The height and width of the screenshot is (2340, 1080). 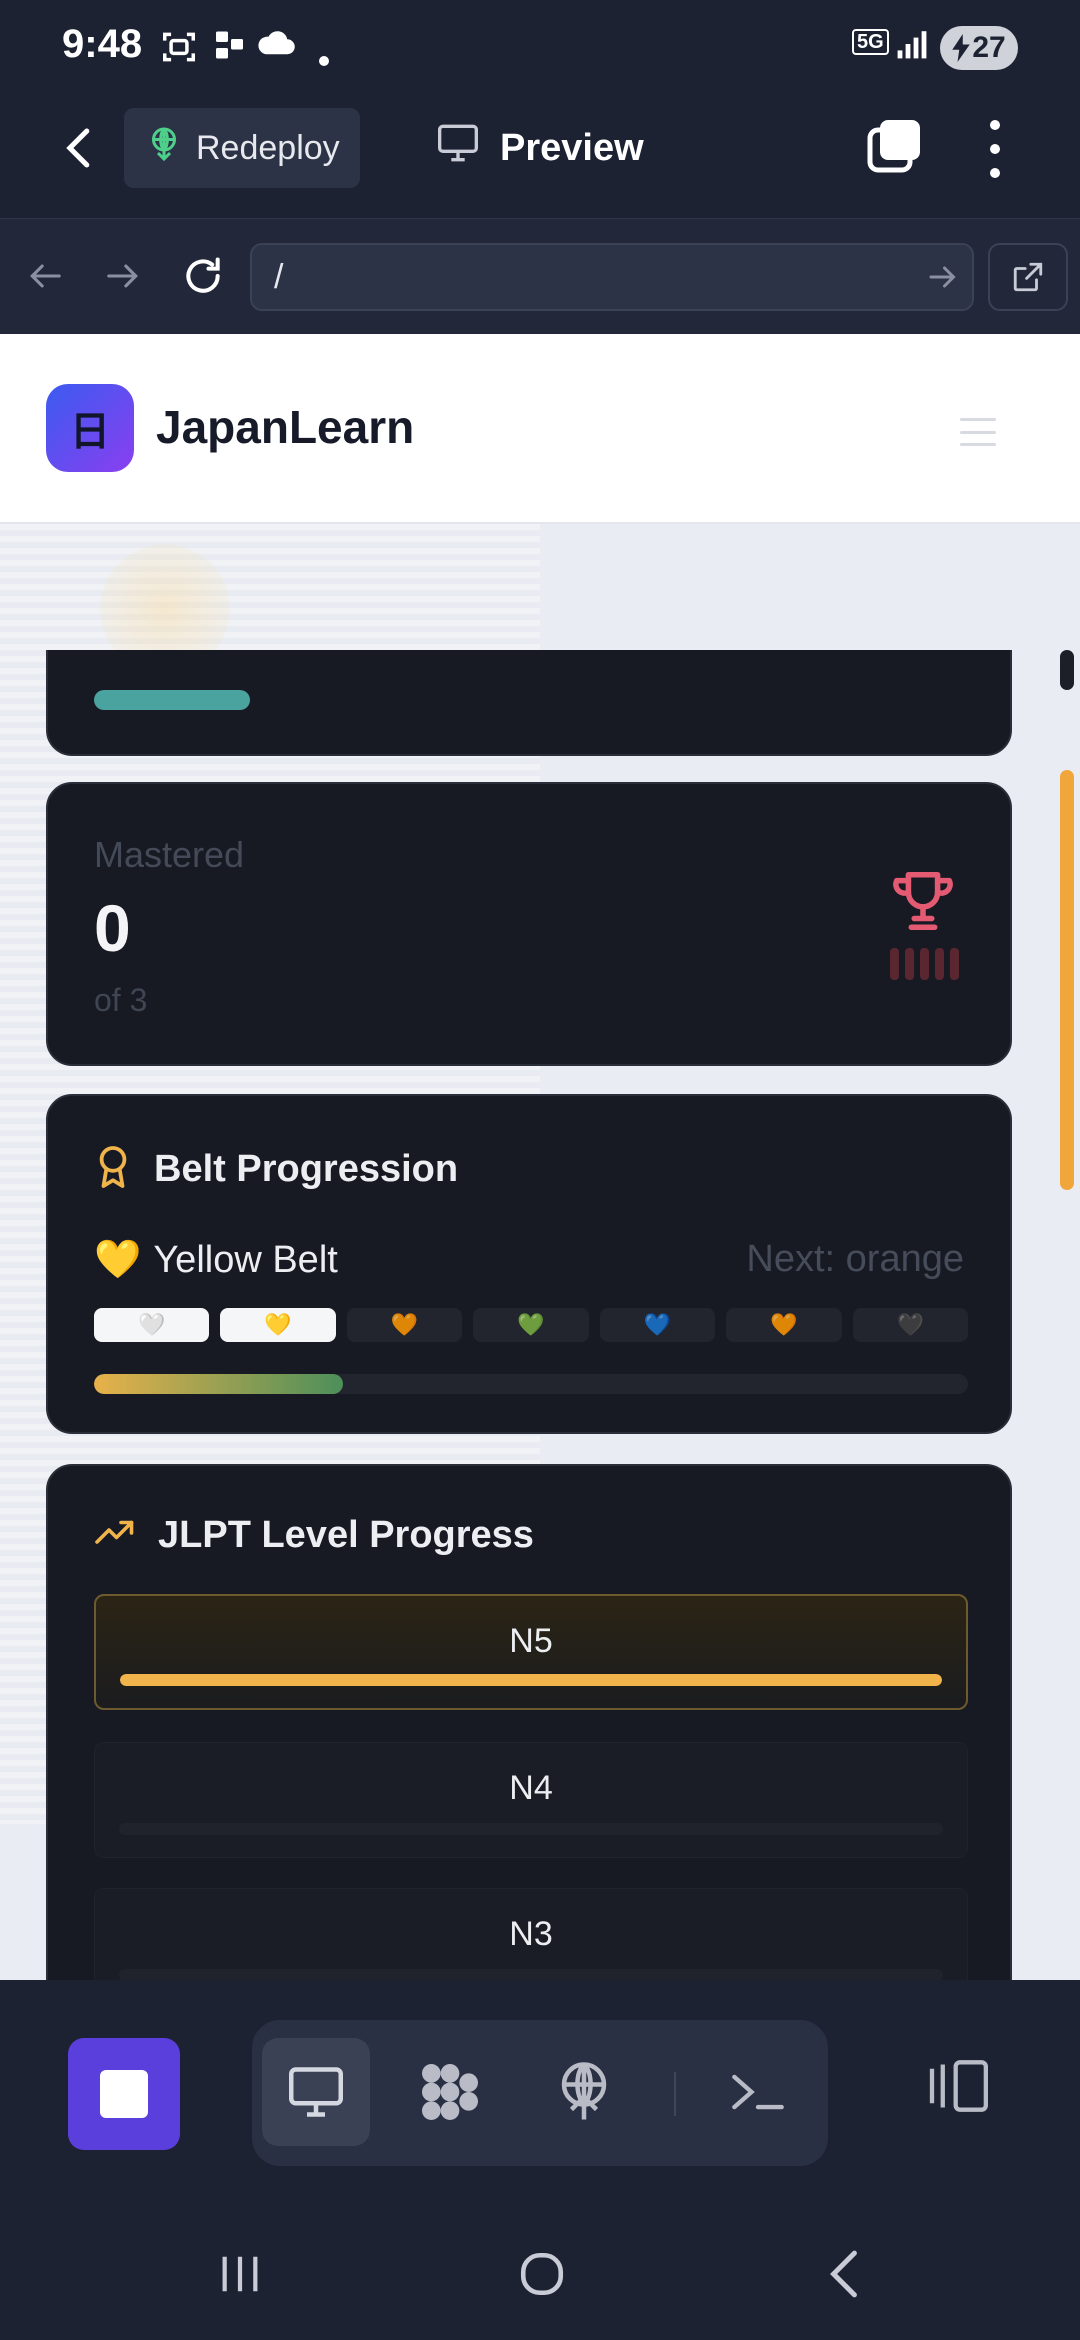 What do you see at coordinates (346, 1535) in the screenshot?
I see `jlpt-title: JLPT Level Progress` at bounding box center [346, 1535].